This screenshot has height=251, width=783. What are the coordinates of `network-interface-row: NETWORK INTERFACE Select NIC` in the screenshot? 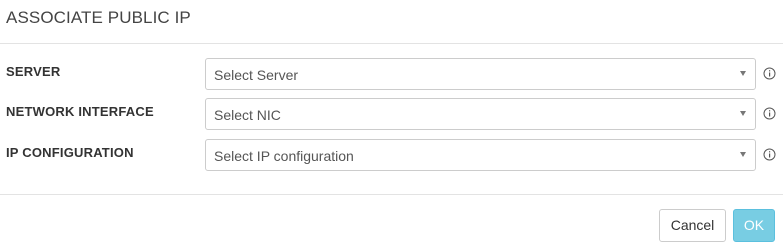 It's located at (391, 115).